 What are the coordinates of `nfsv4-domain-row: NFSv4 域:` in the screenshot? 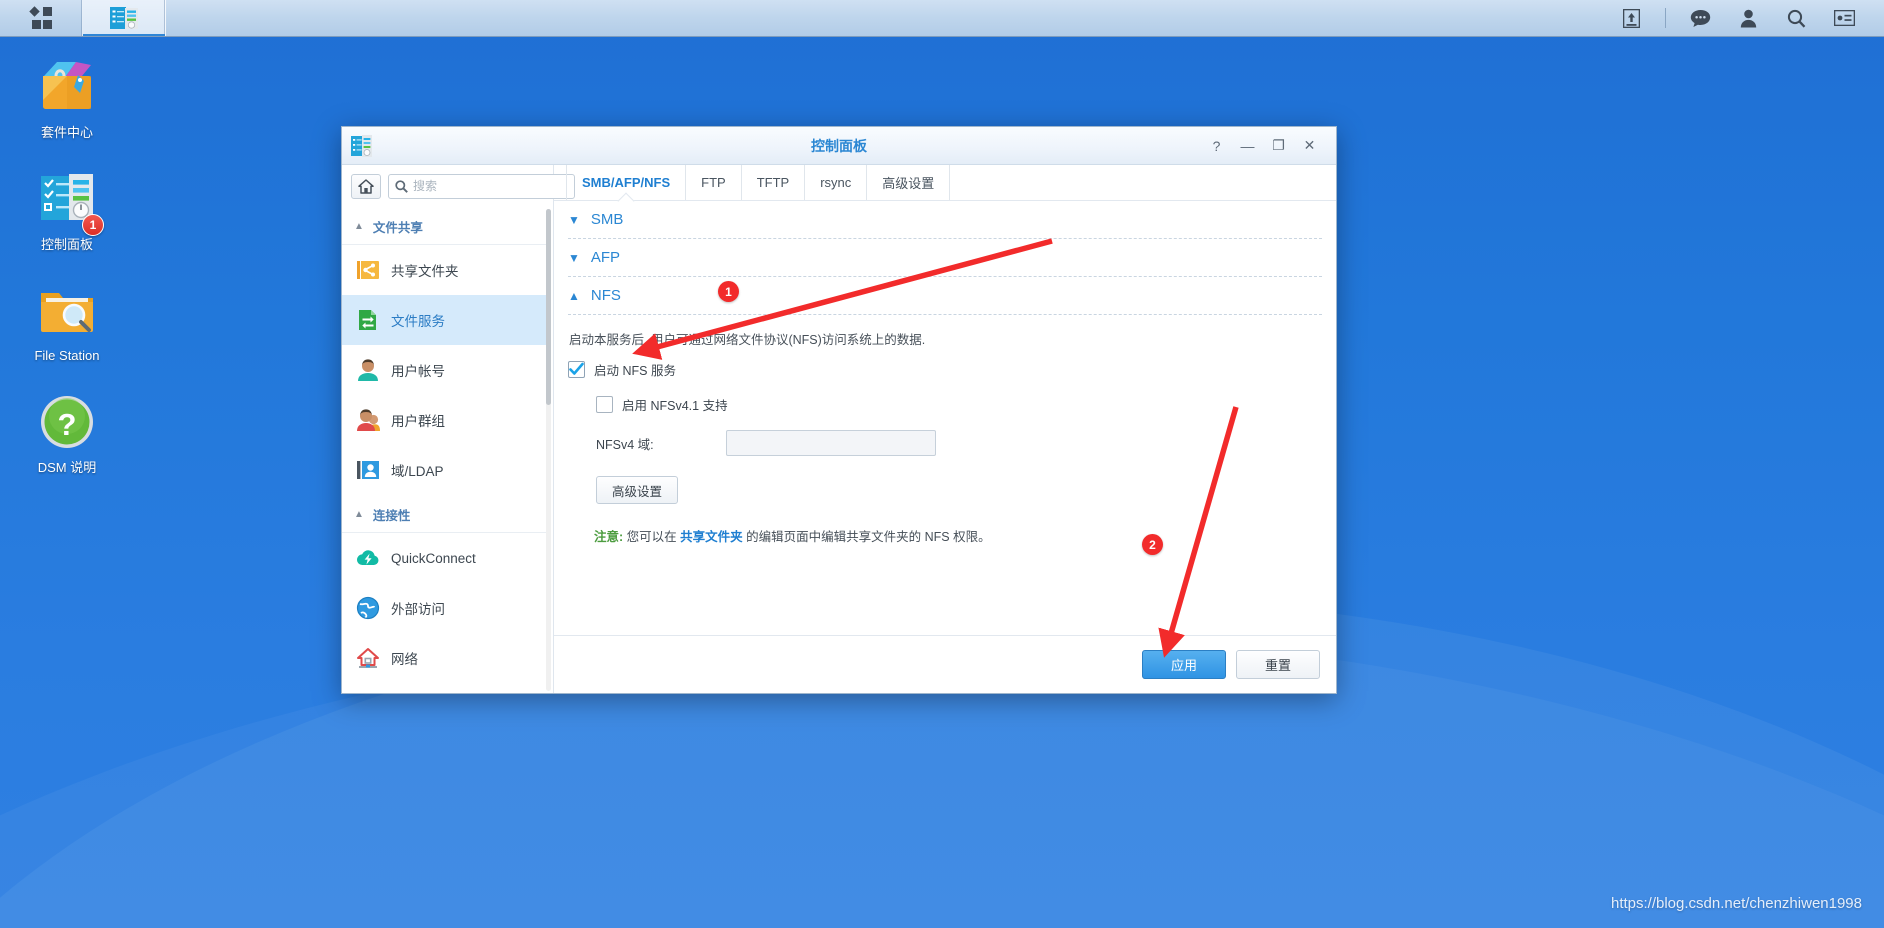 It's located at (959, 443).